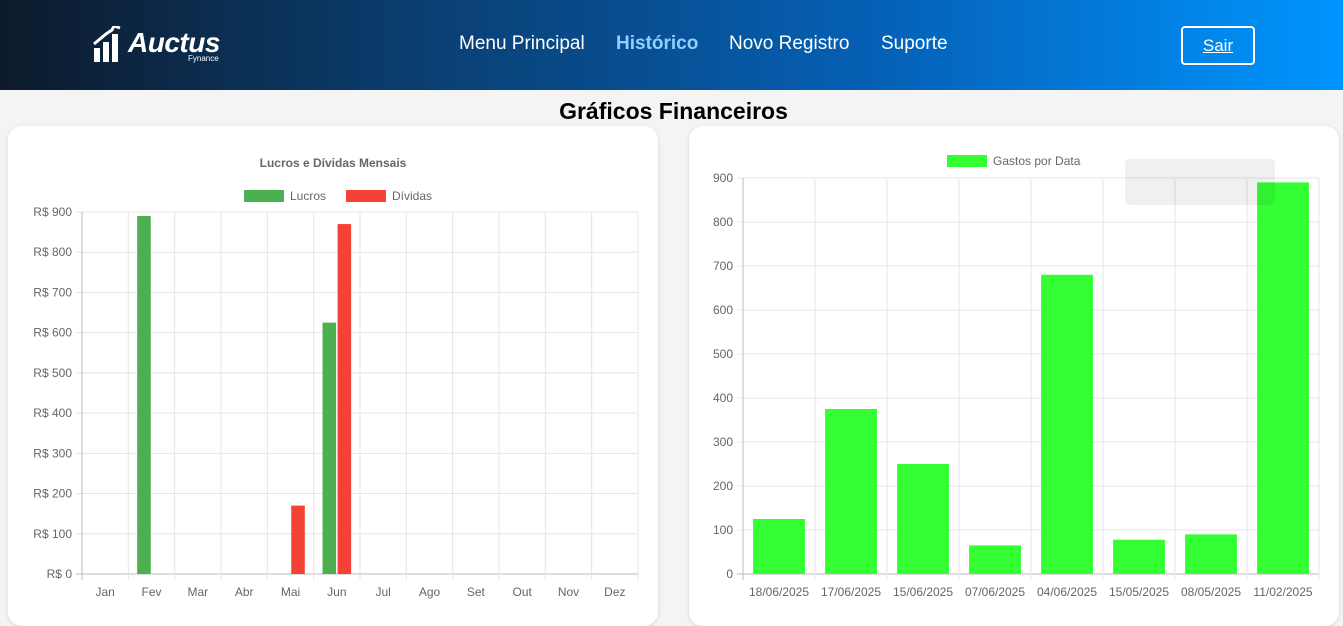 The width and height of the screenshot is (1343, 626). What do you see at coordinates (723, 530) in the screenshot?
I see `y-tick-label-1: 100` at bounding box center [723, 530].